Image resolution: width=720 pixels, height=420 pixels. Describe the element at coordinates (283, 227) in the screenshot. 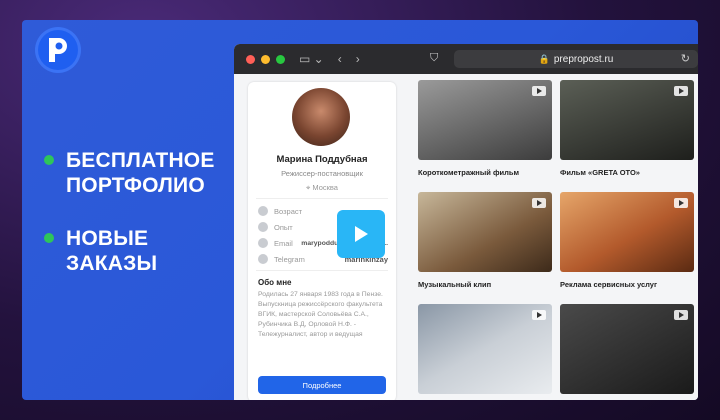

I see `field-label: Опыт` at that location.